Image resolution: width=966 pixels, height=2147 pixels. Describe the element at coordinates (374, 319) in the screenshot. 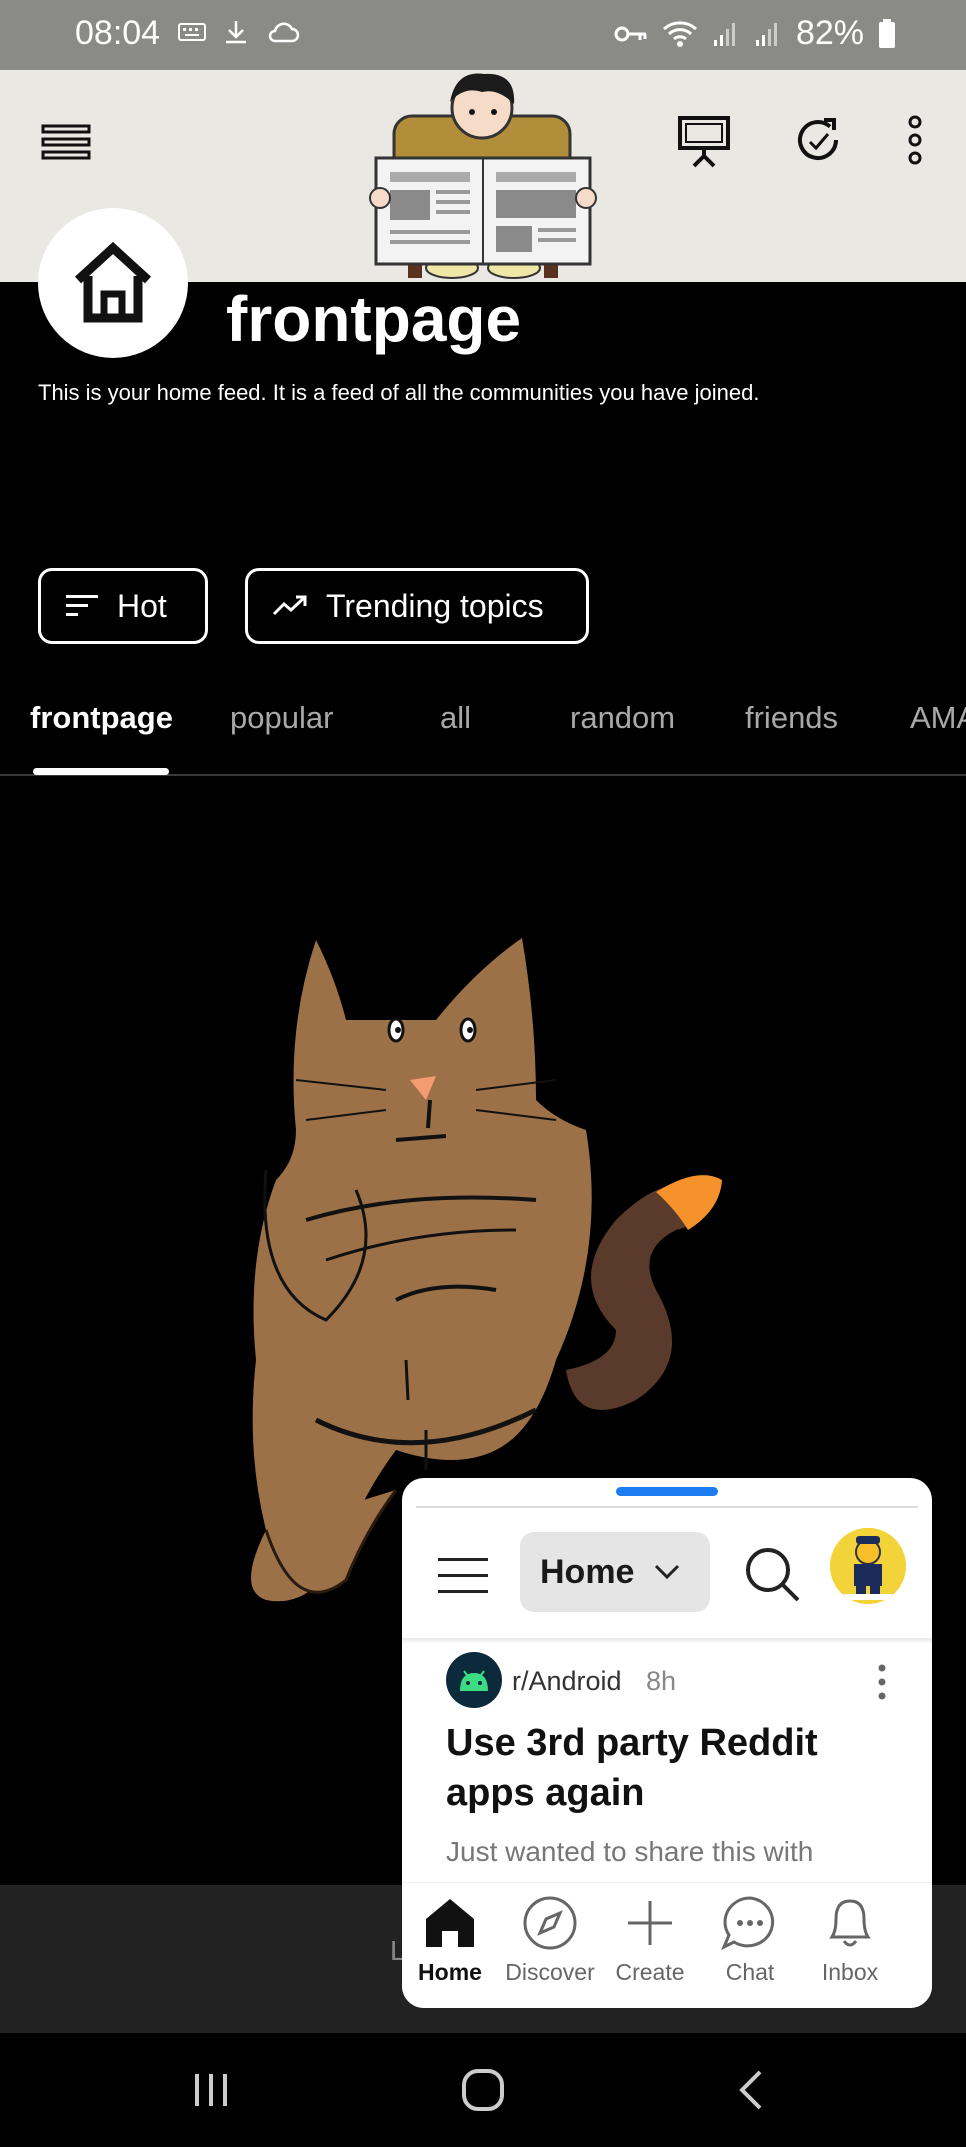

I see `community-title: frontpage` at that location.